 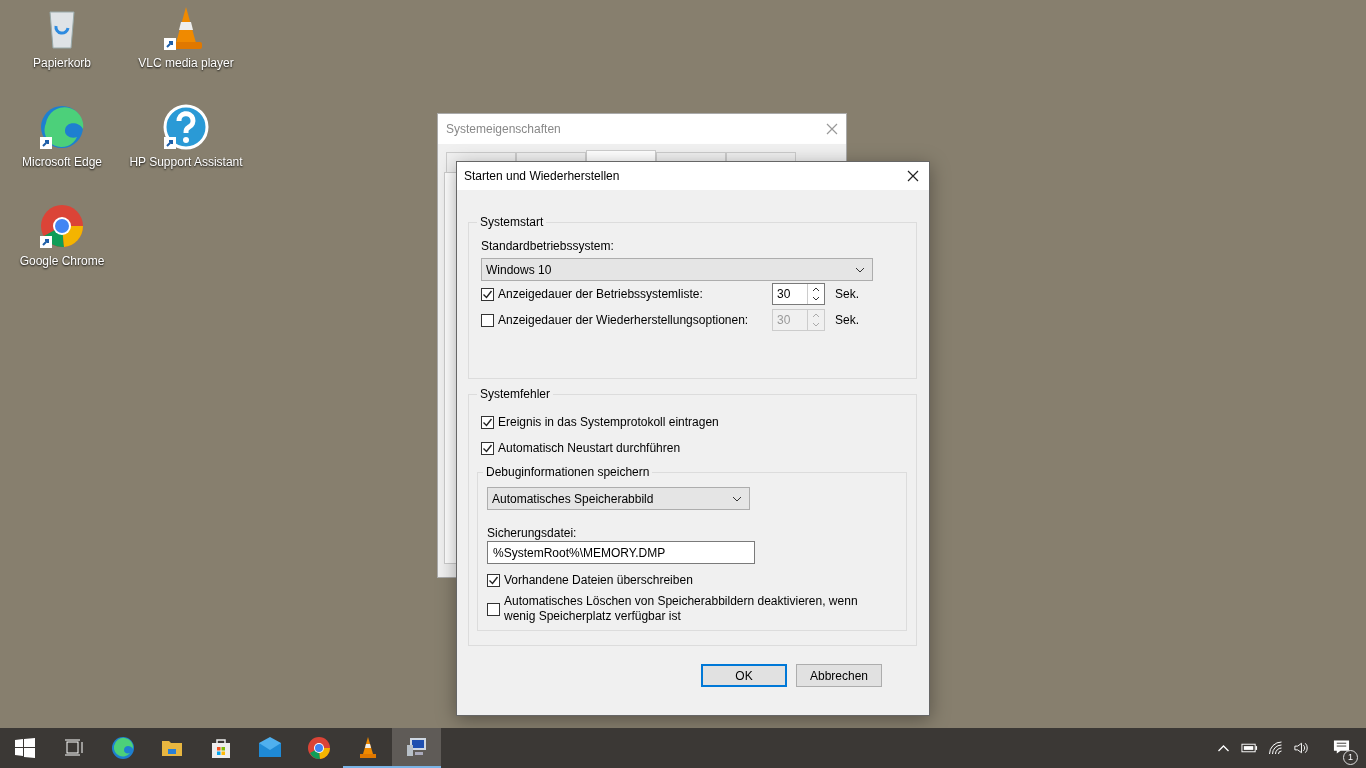 I want to click on notification-count: 1, so click(x=1350, y=757).